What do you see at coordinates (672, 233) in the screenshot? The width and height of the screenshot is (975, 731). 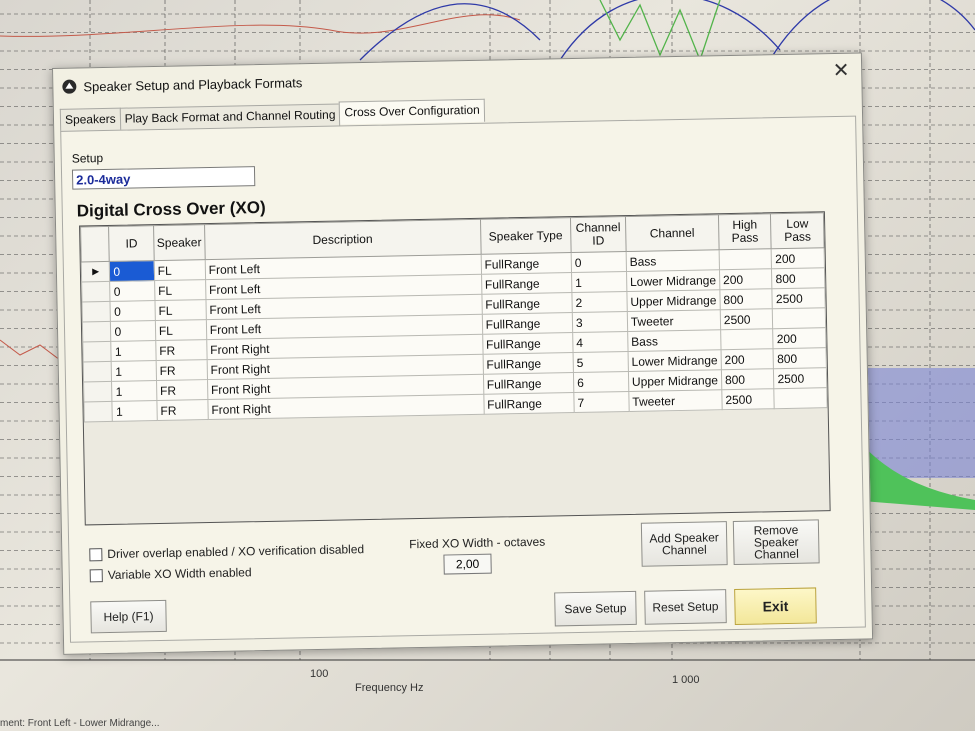 I see `col-header-channel: Channel` at bounding box center [672, 233].